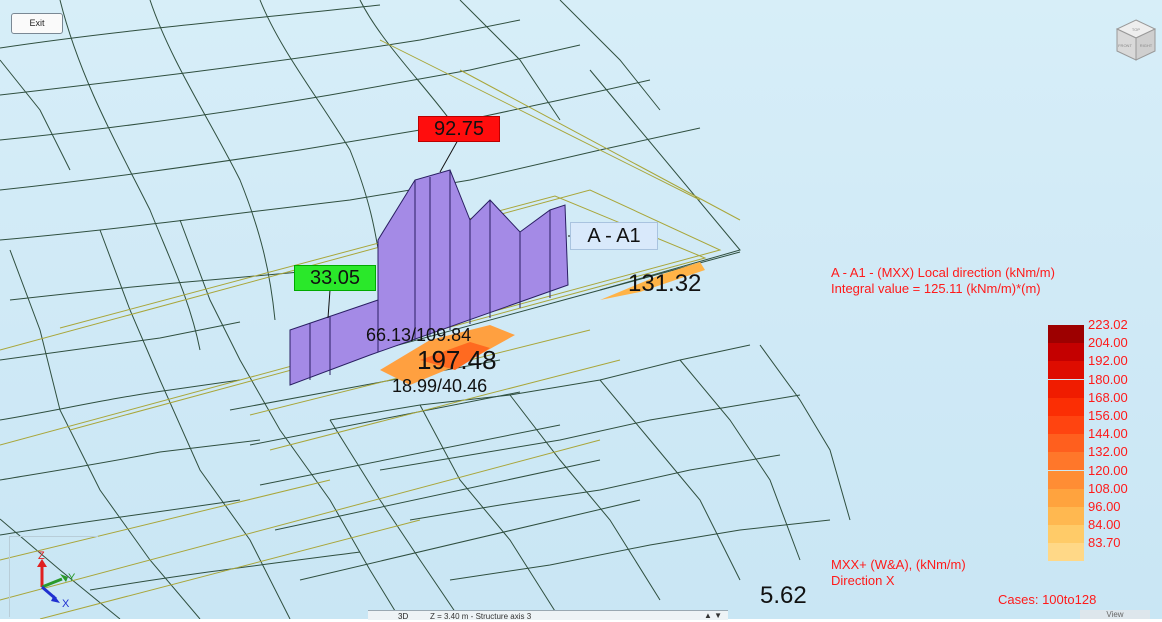  What do you see at coordinates (1108, 397) in the screenshot?
I see `legend-label: 168.00` at bounding box center [1108, 397].